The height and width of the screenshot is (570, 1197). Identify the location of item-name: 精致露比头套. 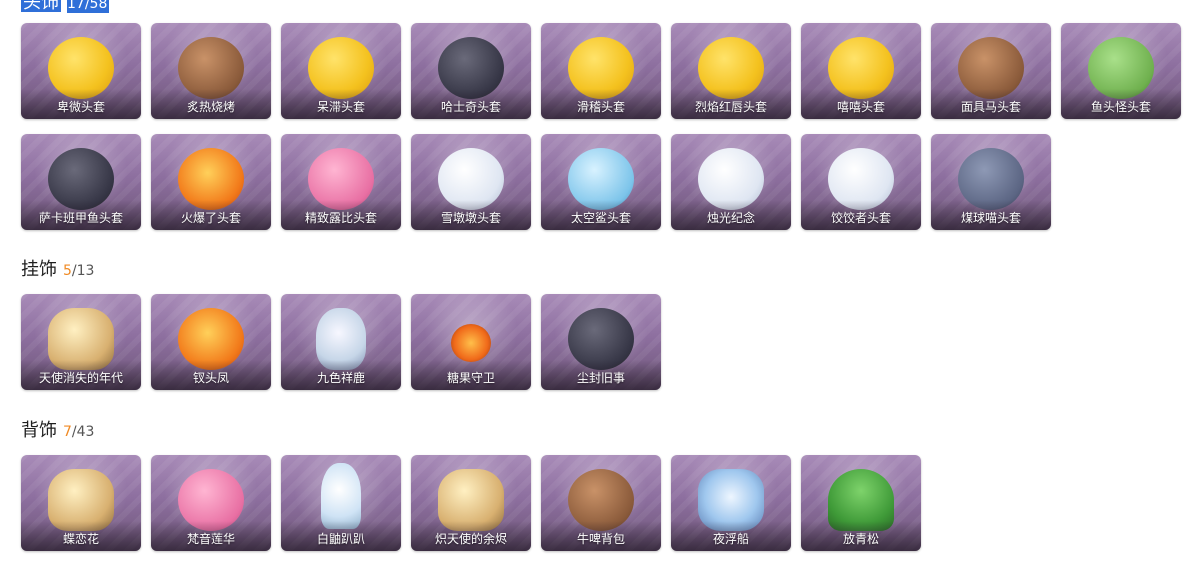
(340, 218).